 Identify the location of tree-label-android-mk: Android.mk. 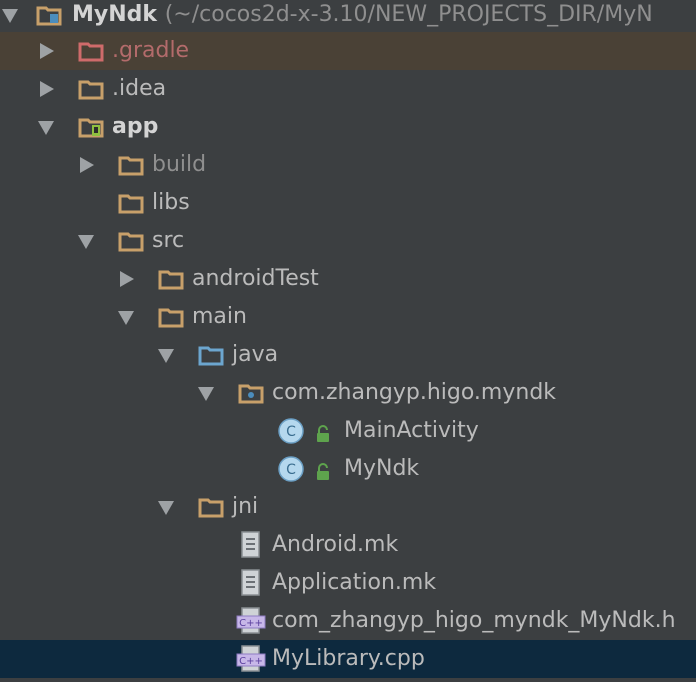
(335, 544).